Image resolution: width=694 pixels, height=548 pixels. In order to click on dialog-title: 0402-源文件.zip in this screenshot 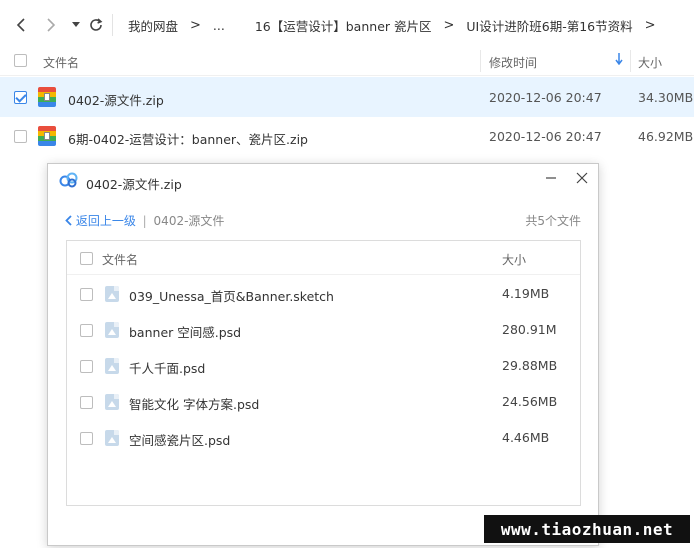, I will do `click(134, 184)`.